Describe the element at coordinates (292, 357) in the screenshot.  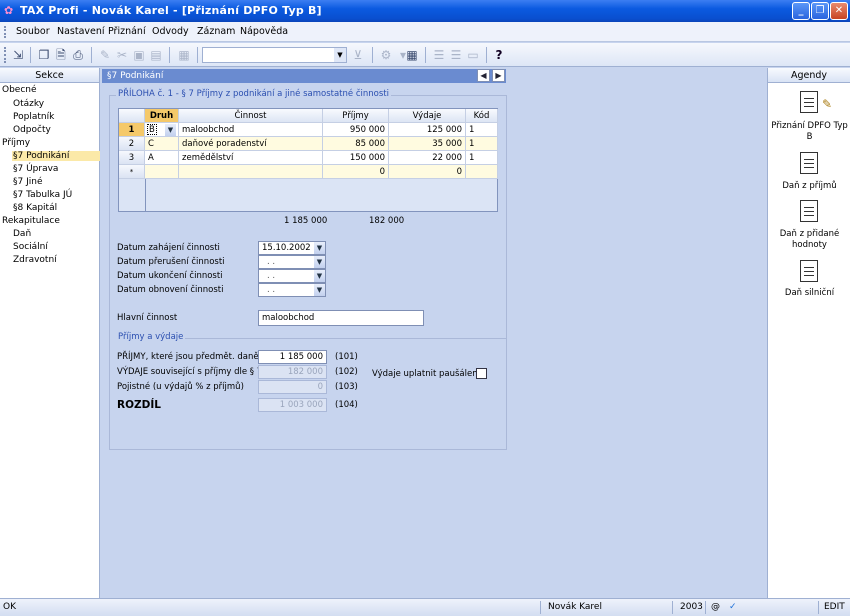
I see `prijmy-field: 1 185 000` at that location.